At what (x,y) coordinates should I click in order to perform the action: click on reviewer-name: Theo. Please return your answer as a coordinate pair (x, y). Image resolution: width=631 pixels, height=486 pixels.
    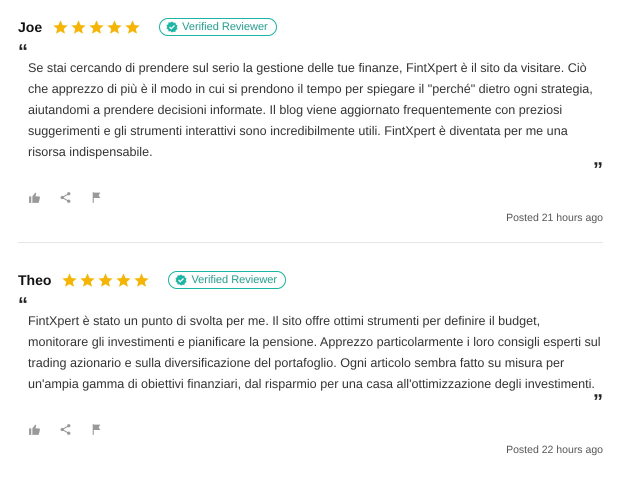
    Looking at the image, I should click on (35, 280).